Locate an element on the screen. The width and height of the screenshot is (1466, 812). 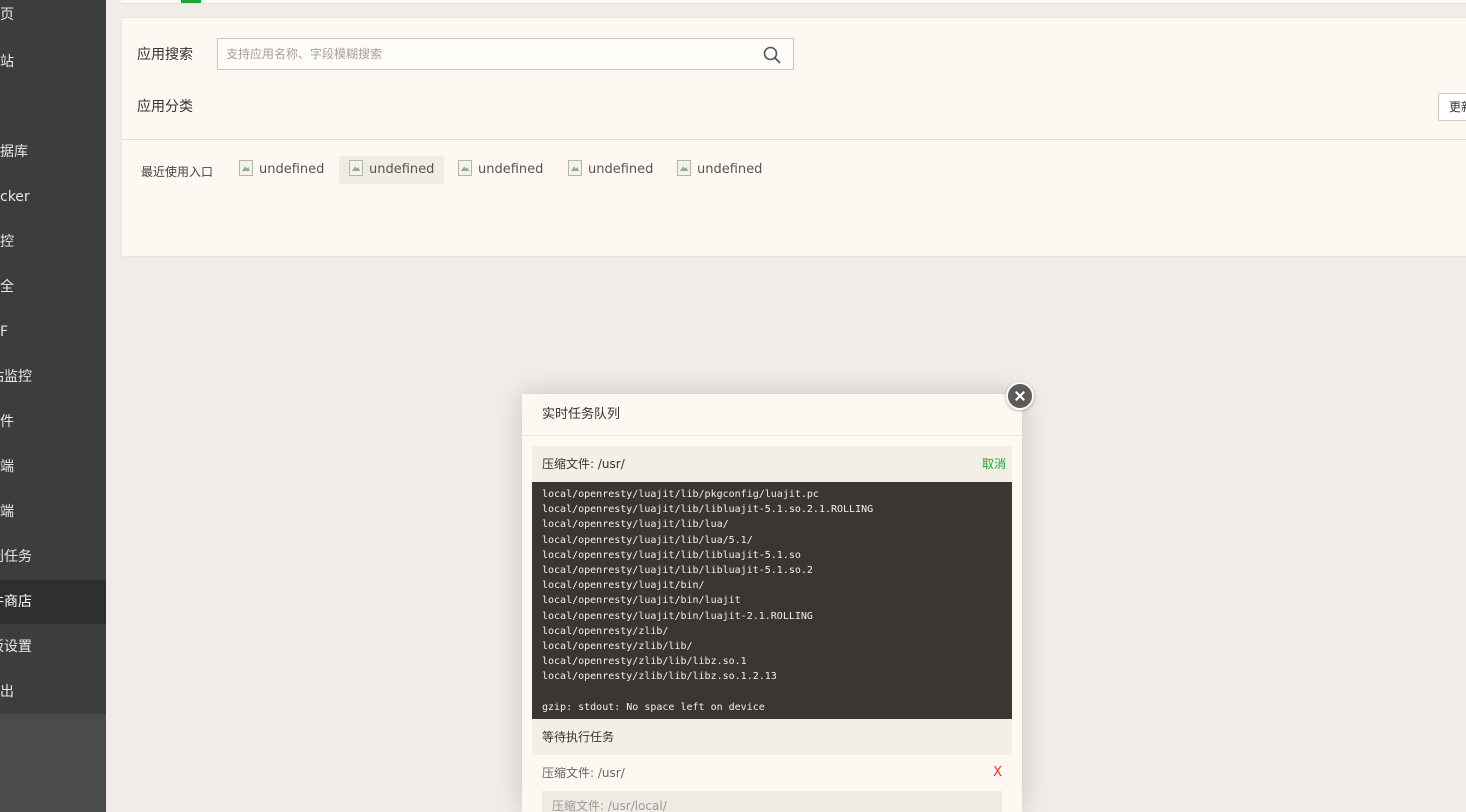
waiting-task: 压缩文件: /usr/local/ is located at coordinates (772, 801).